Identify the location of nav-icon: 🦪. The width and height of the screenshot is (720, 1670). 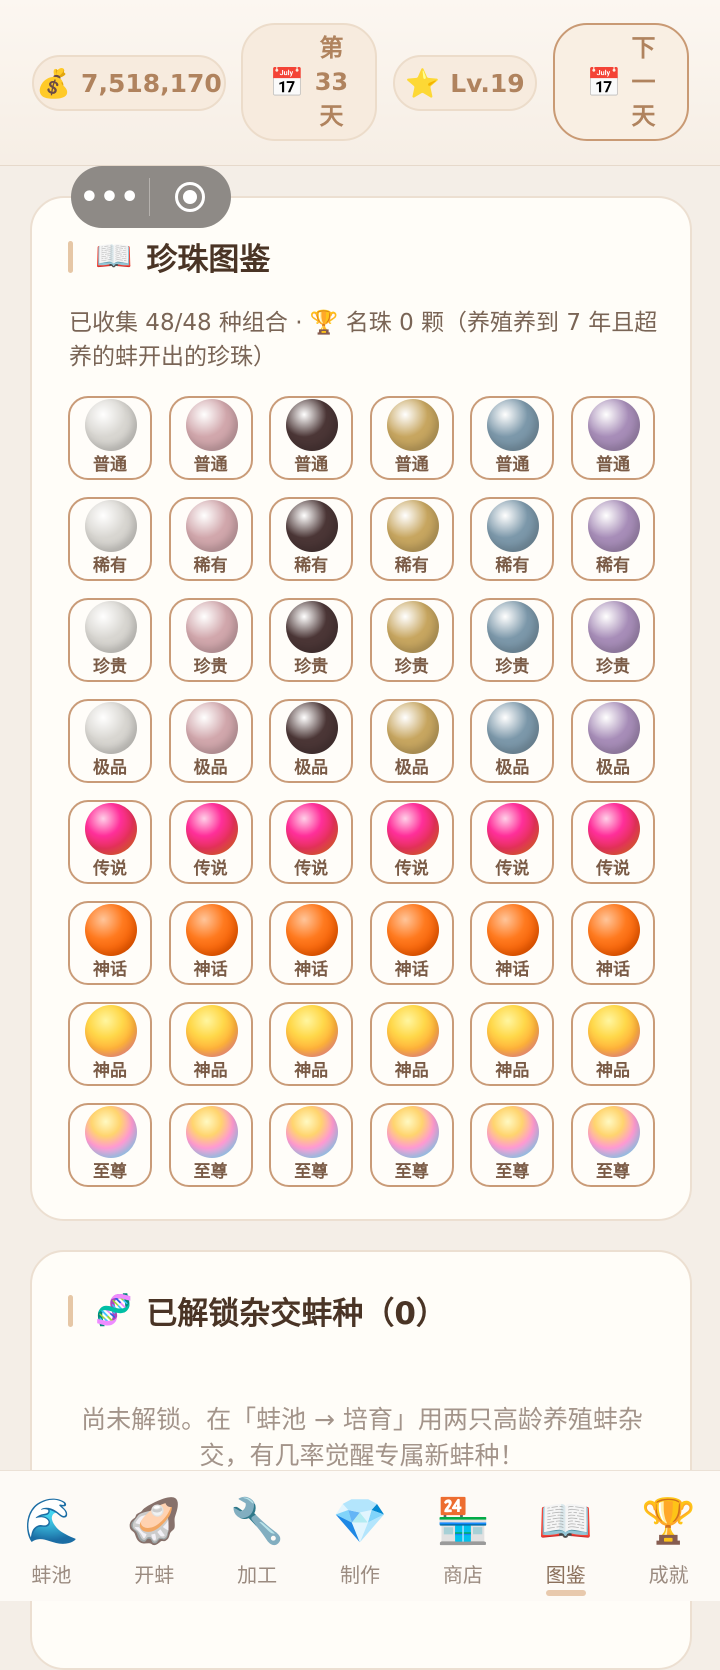
(154, 1521).